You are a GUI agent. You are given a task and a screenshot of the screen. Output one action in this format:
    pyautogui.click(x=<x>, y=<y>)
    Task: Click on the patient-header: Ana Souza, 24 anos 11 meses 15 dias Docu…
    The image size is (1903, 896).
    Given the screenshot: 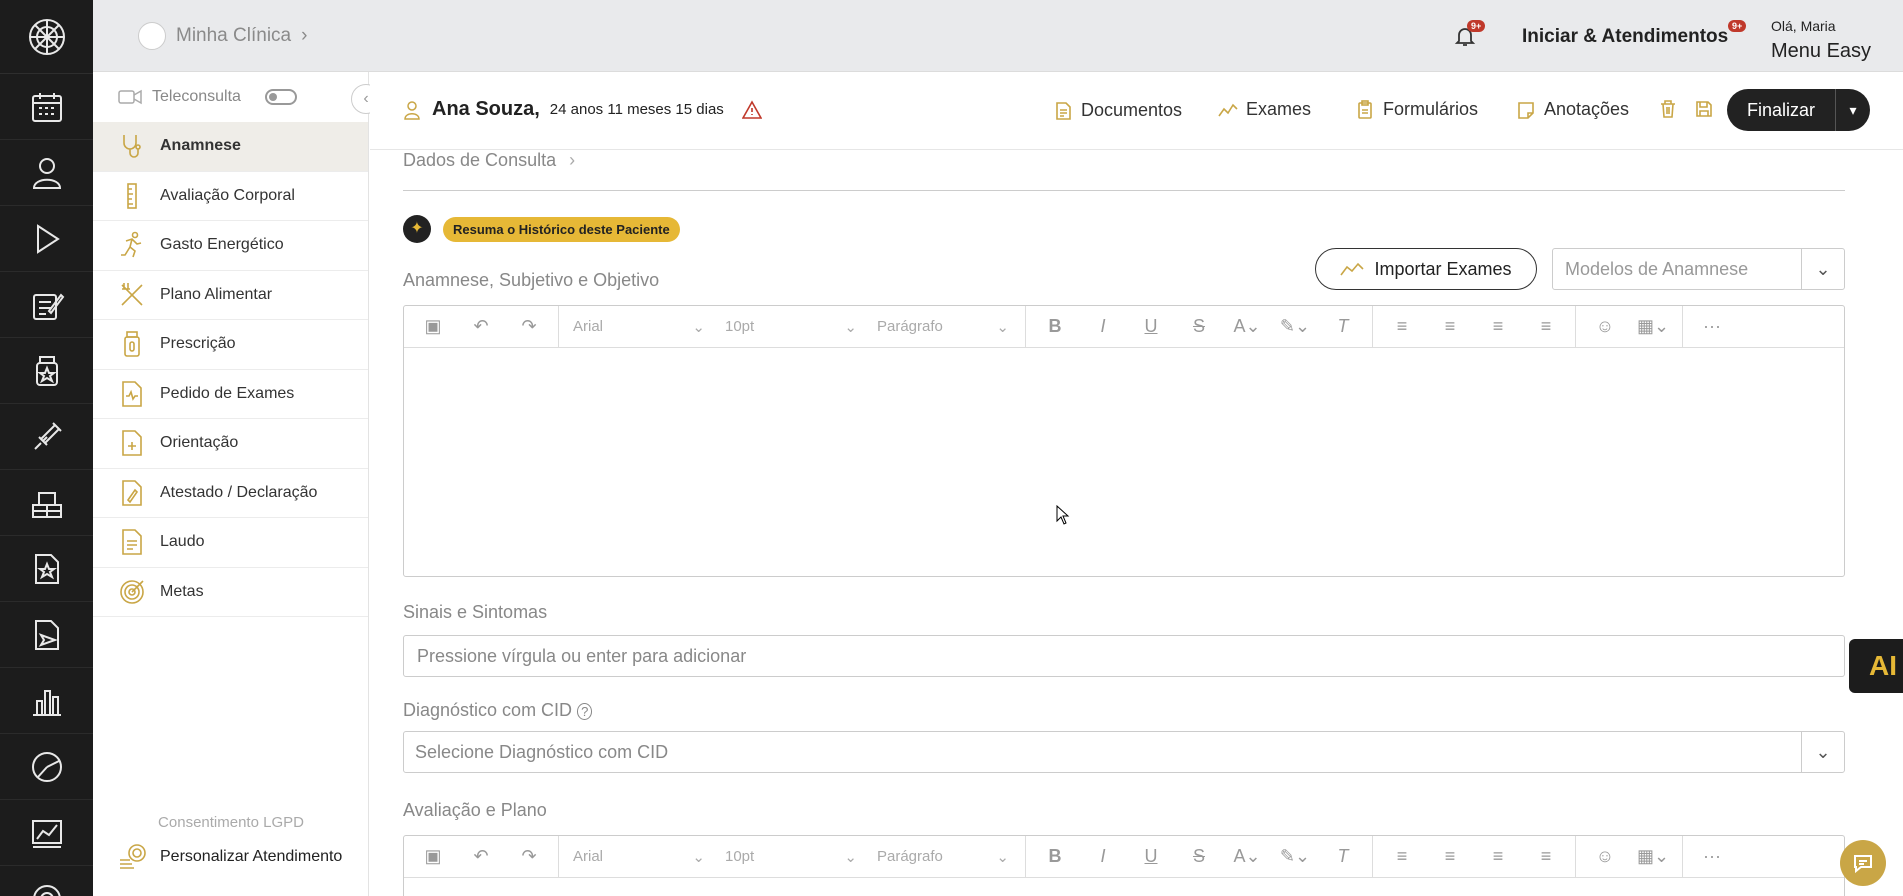 What is the action you would take?
    pyautogui.click(x=1136, y=111)
    